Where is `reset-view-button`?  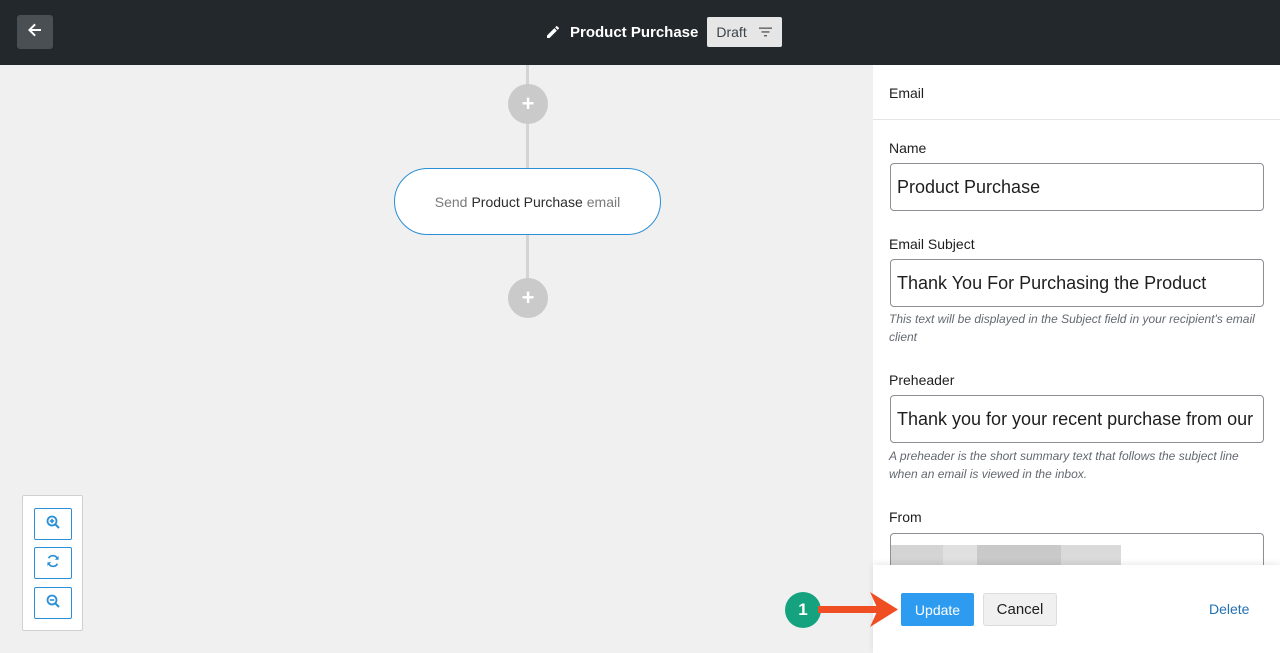
reset-view-button is located at coordinates (53, 563).